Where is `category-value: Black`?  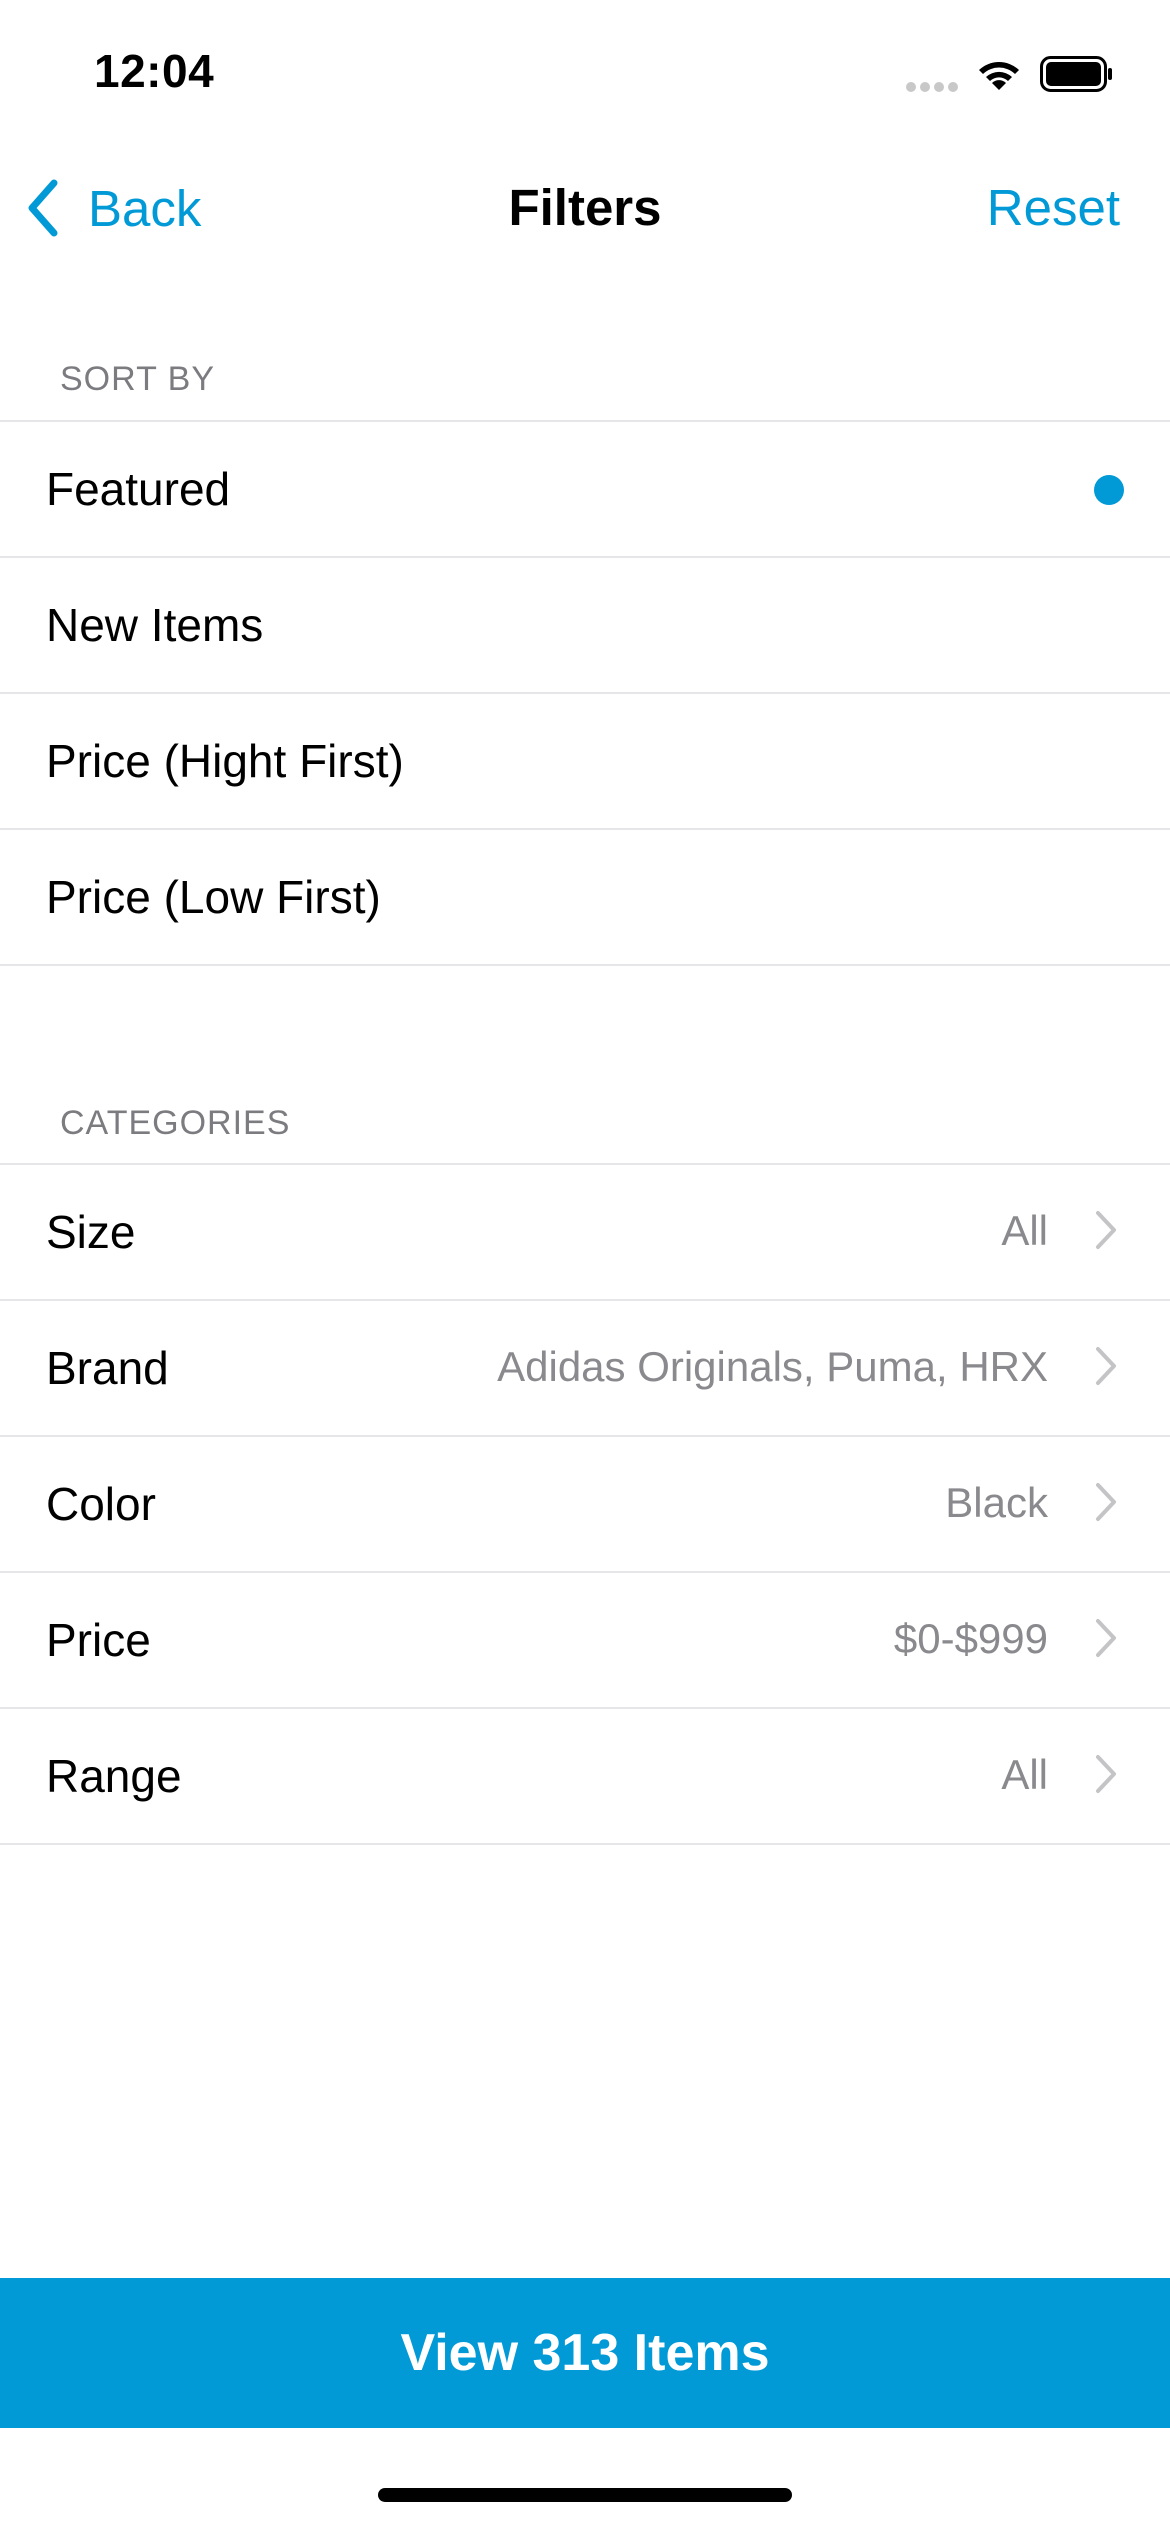 category-value: Black is located at coordinates (996, 1502).